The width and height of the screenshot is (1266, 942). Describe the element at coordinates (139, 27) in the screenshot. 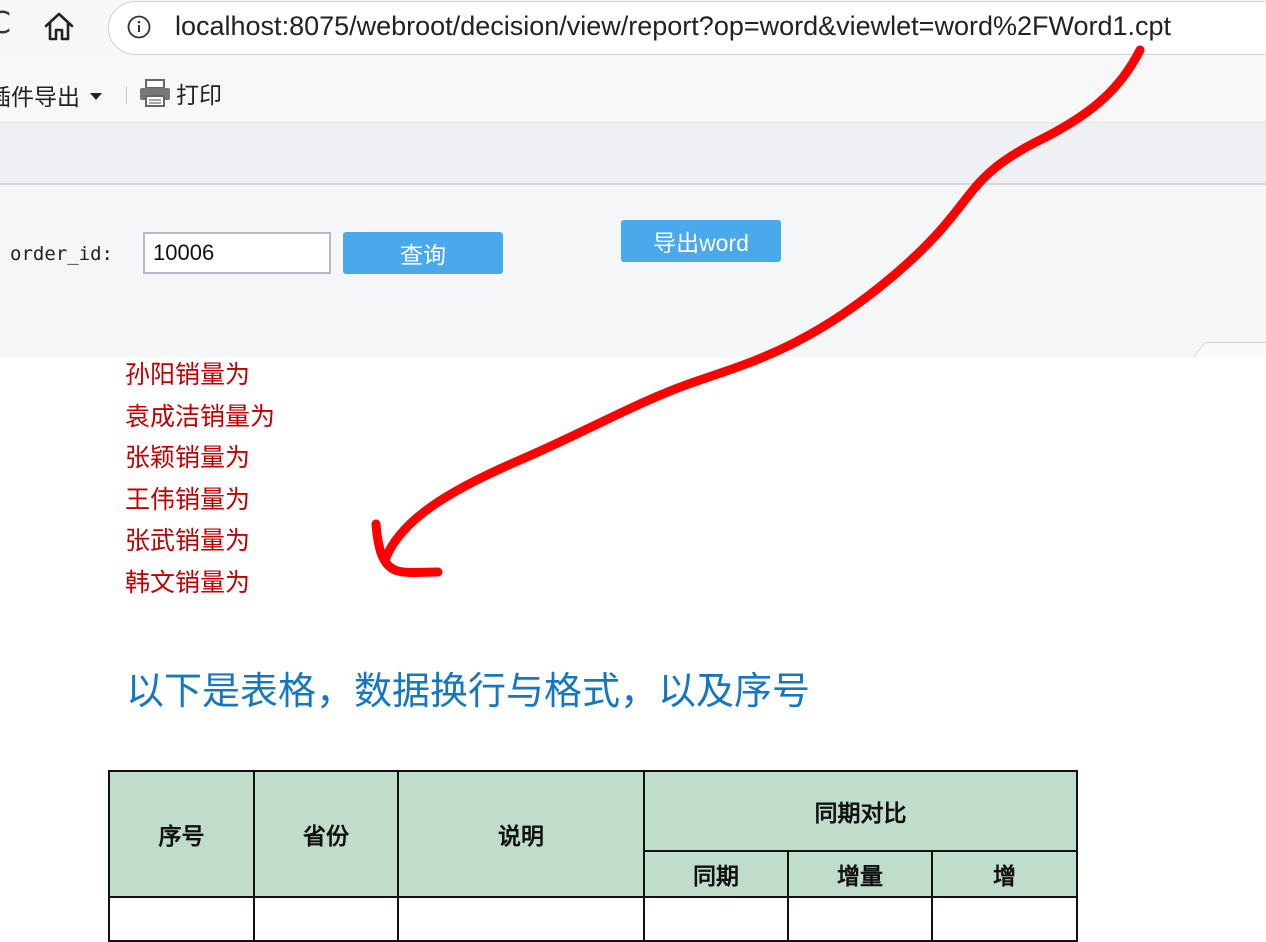

I see `info-icon` at that location.